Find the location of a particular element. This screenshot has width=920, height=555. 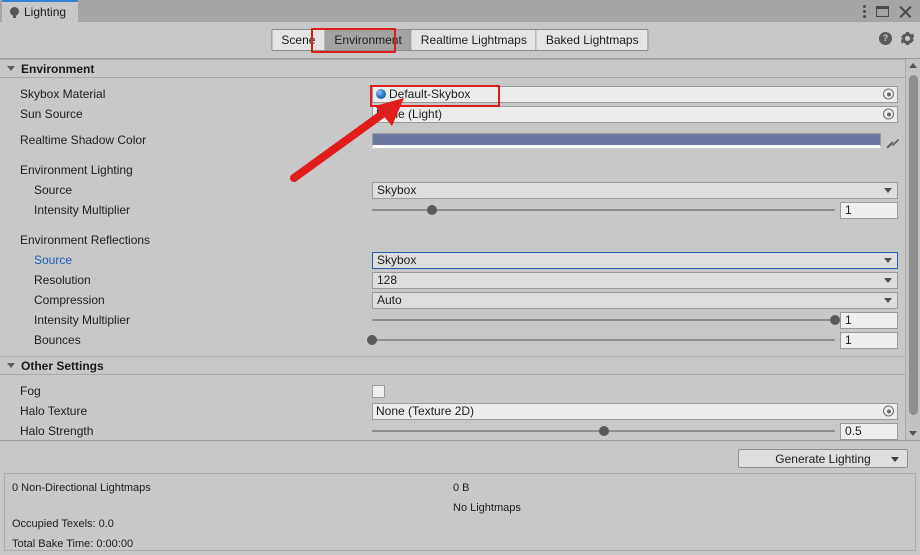

row-env-reflections-source: Source Skybox is located at coordinates (460, 260).